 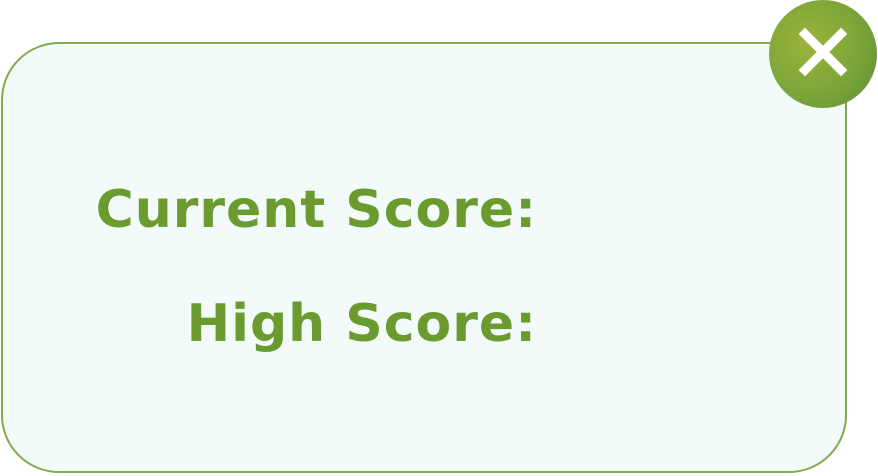 What do you see at coordinates (361, 324) in the screenshot?
I see `high-score-label: High Score:` at bounding box center [361, 324].